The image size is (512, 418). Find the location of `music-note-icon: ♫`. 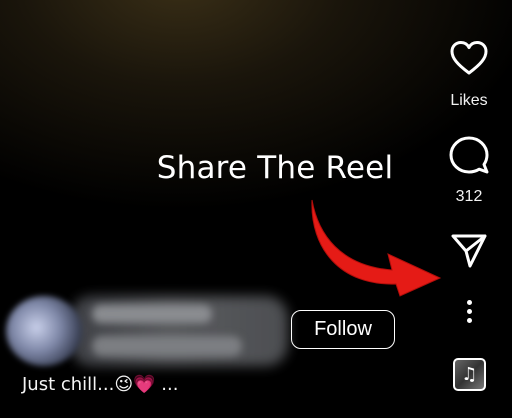

music-note-icon: ♫ is located at coordinates (469, 374).